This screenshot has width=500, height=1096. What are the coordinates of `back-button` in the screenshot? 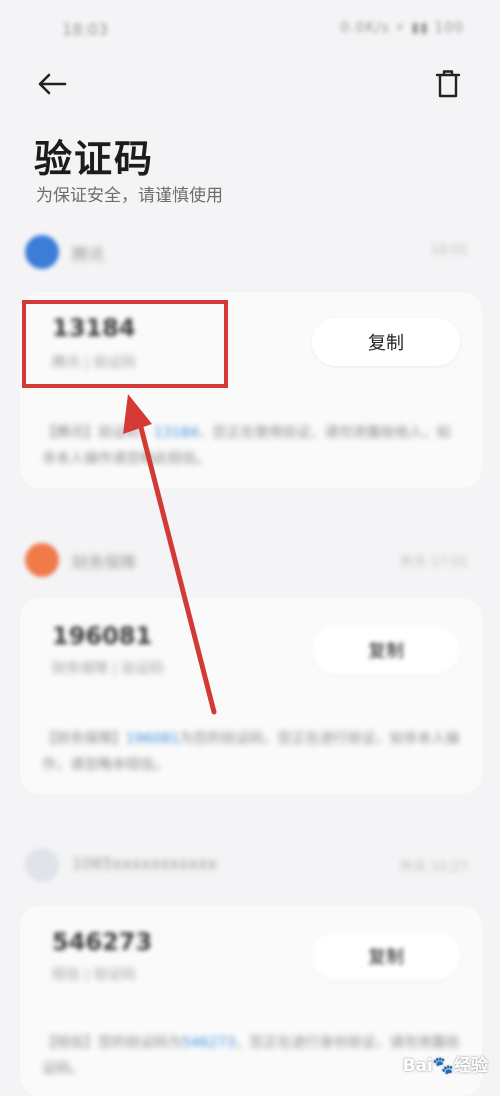 It's located at (52, 84).